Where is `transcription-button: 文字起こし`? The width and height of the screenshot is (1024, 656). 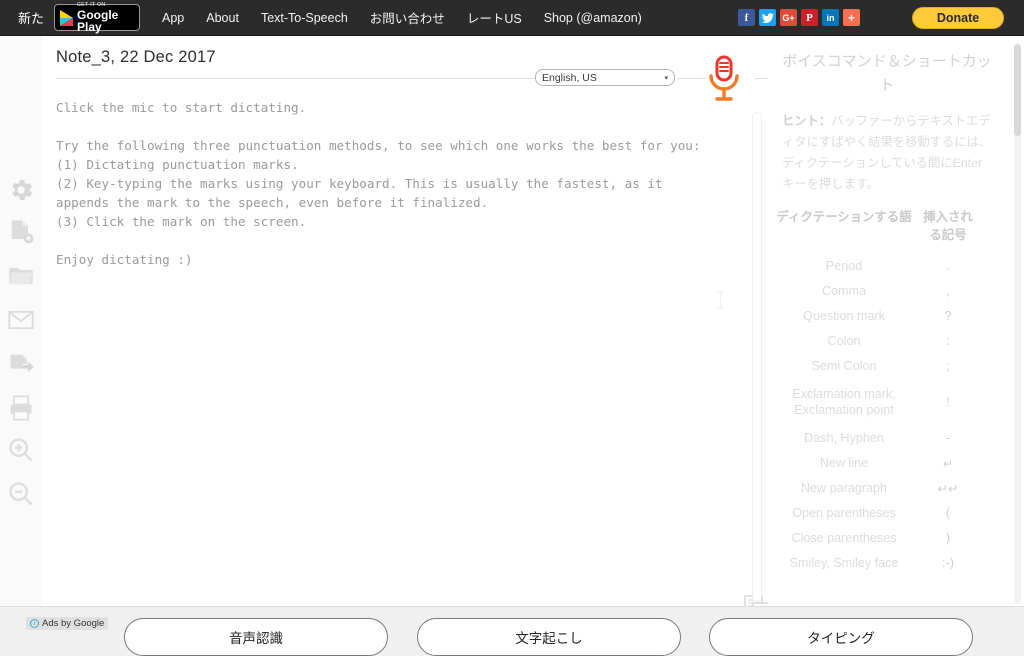 transcription-button: 文字起こし is located at coordinates (549, 637).